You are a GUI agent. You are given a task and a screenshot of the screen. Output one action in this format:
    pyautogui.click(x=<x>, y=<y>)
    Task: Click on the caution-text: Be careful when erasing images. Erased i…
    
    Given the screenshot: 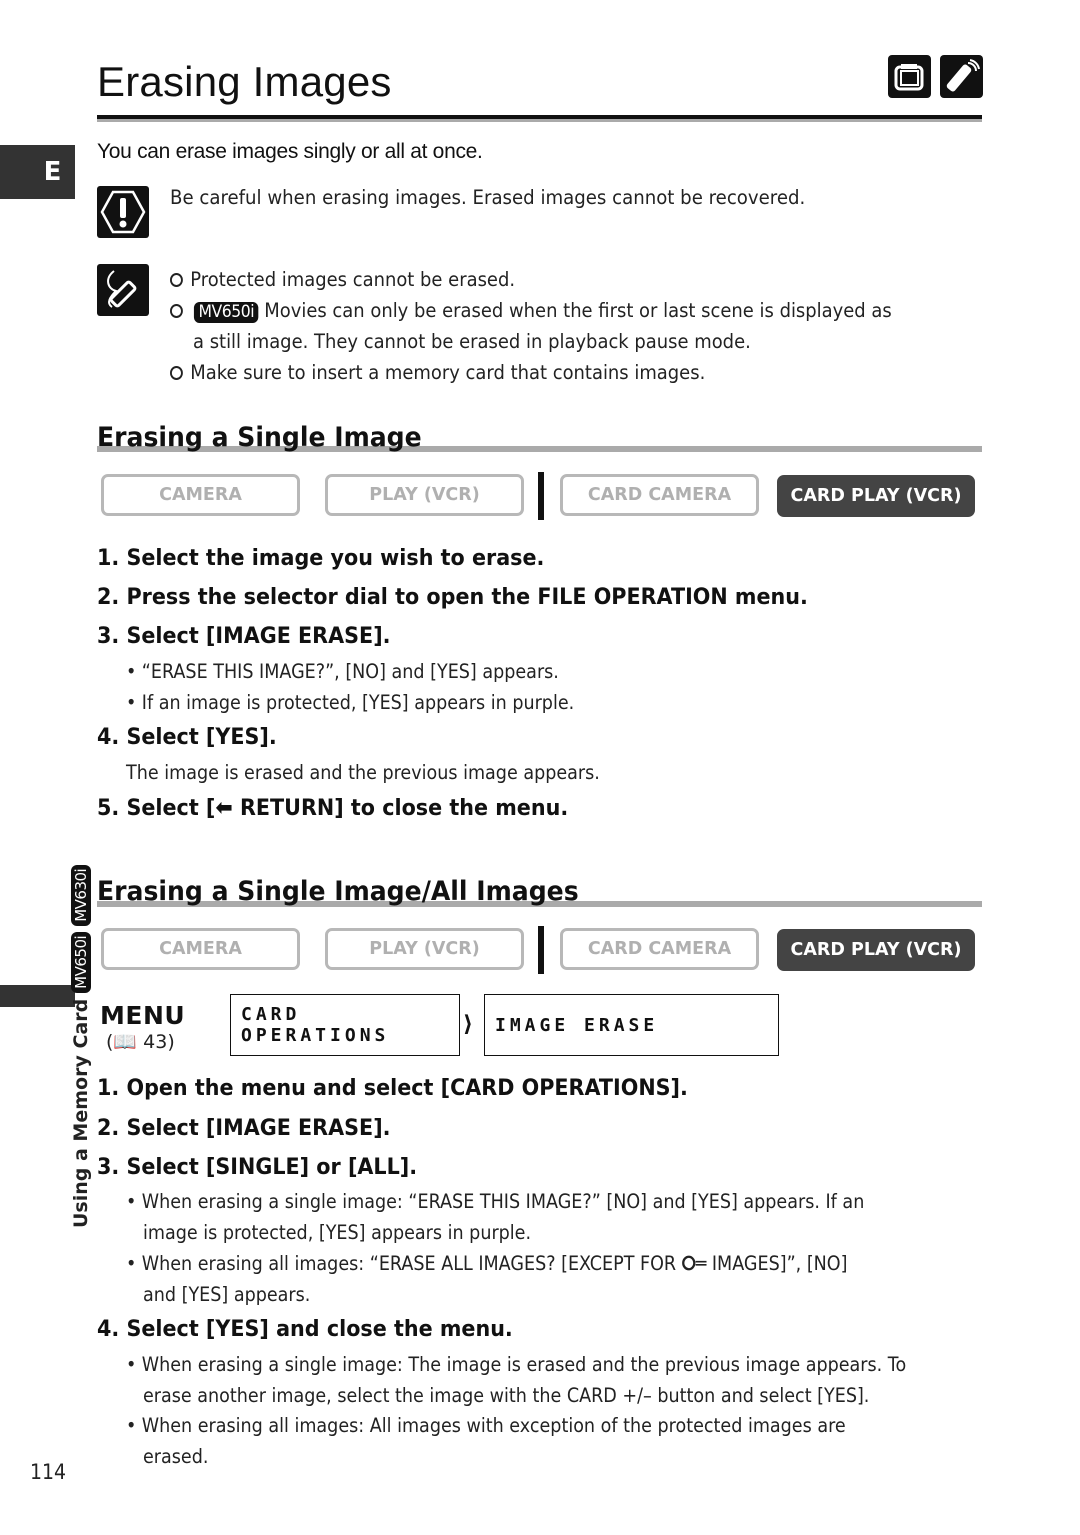 What is the action you would take?
    pyautogui.click(x=488, y=197)
    